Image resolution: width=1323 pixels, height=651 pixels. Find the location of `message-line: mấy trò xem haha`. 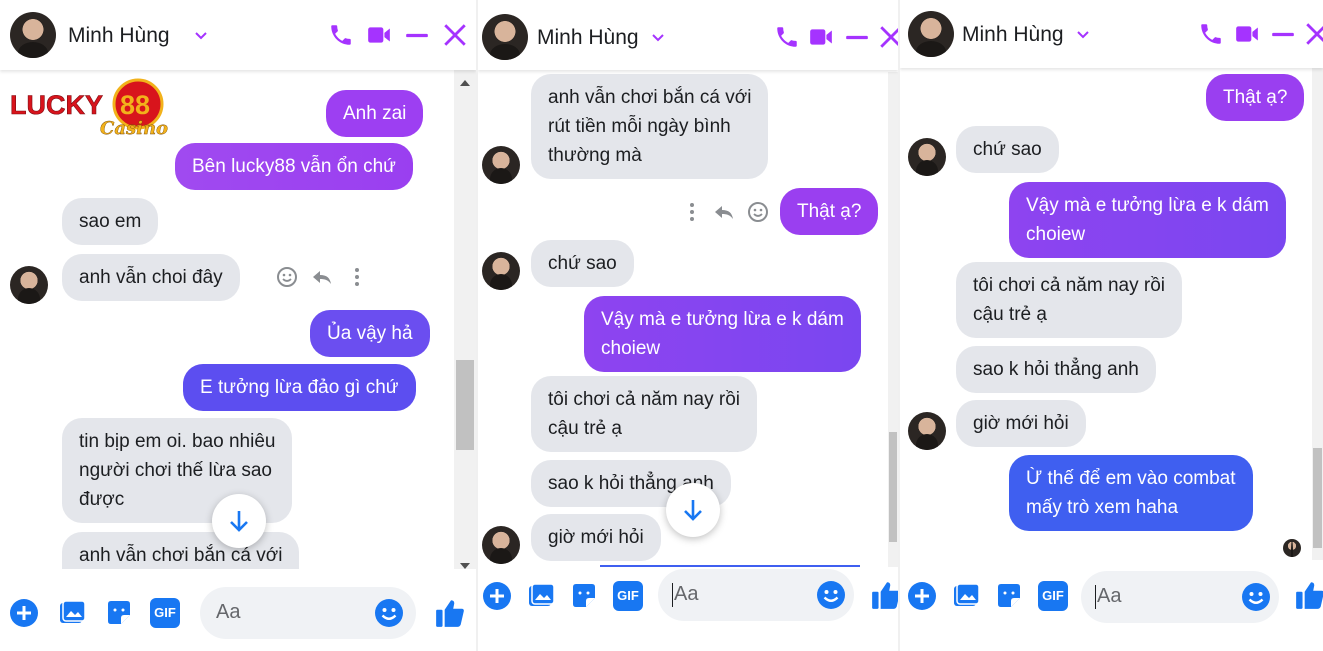

message-line: mấy trò xem haha is located at coordinates (1102, 507).